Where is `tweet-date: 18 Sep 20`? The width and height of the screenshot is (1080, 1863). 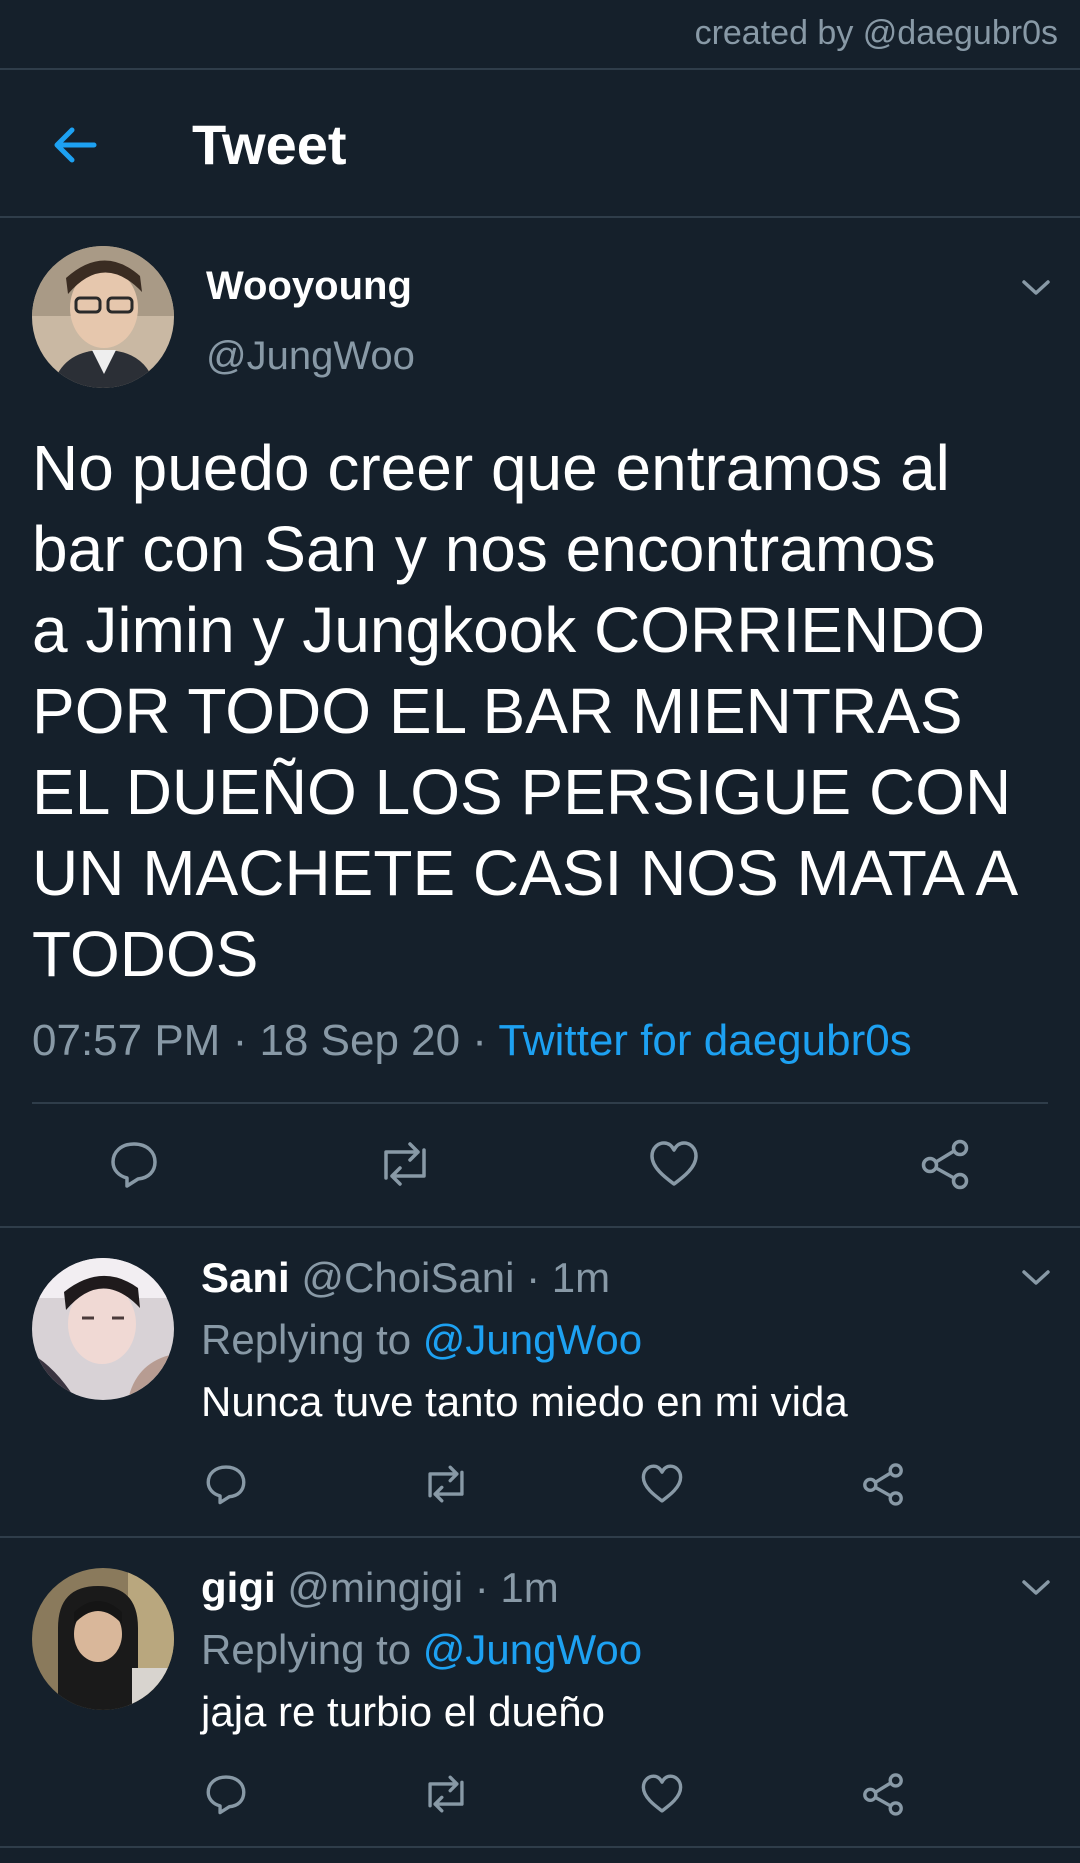
tweet-date: 18 Sep 20 is located at coordinates (360, 1040).